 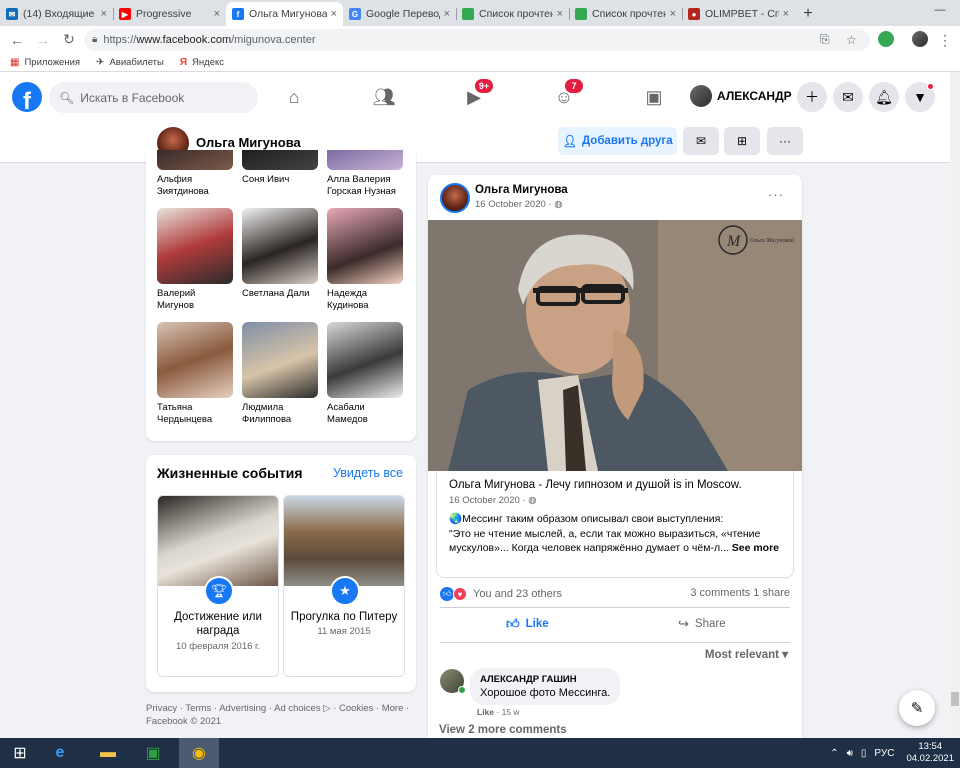 What do you see at coordinates (202, 62) in the screenshot?
I see `bookmark-yandex: Я Яндекс` at bounding box center [202, 62].